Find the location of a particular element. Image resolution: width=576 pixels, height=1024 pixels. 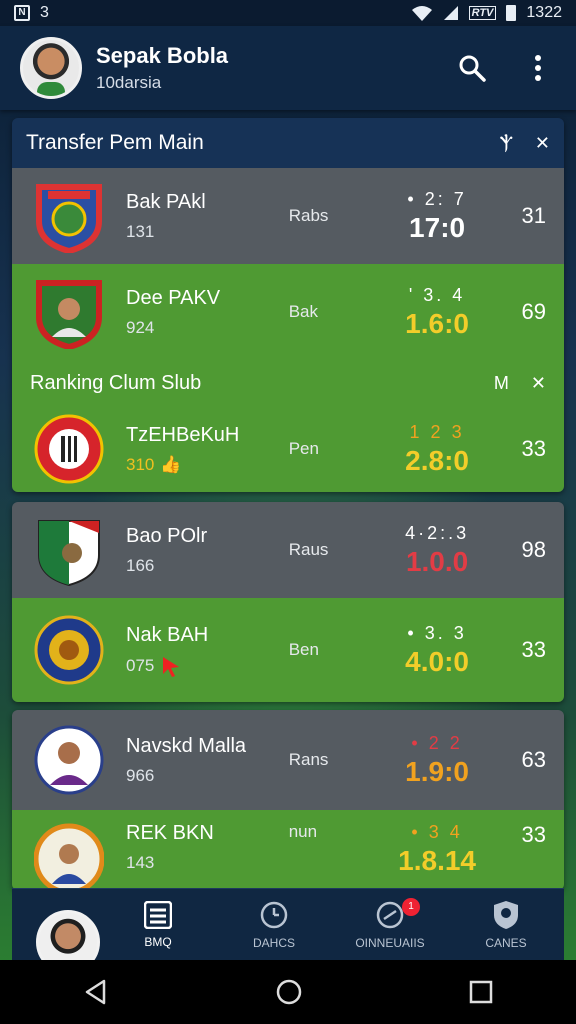

team-name: Bao POlr is located at coordinates (167, 535).